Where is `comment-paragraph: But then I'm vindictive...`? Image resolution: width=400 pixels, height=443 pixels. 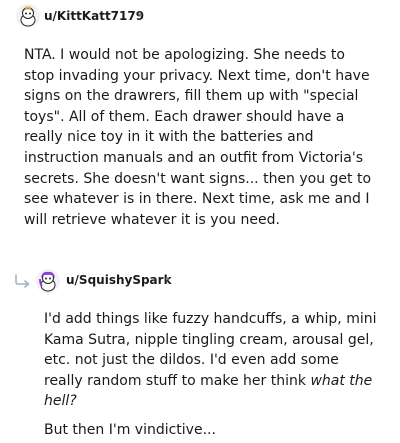
comment-paragraph: But then I'm vindictive... is located at coordinates (130, 429).